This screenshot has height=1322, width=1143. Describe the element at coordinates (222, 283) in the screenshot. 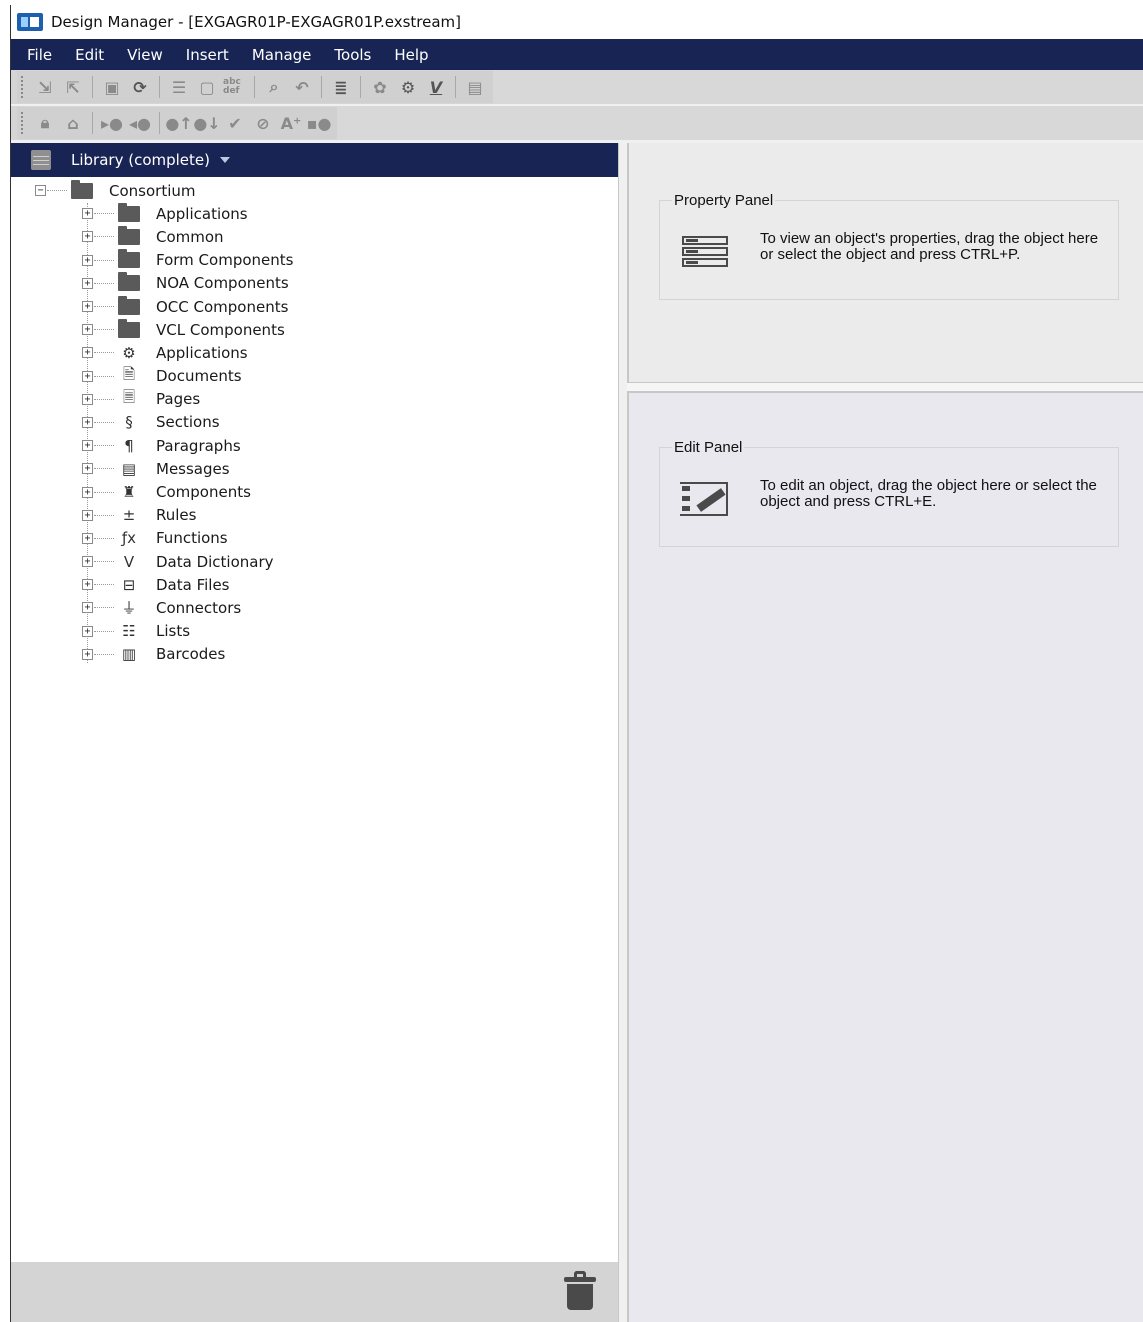

I see `tree-node-label: NOA Components` at that location.